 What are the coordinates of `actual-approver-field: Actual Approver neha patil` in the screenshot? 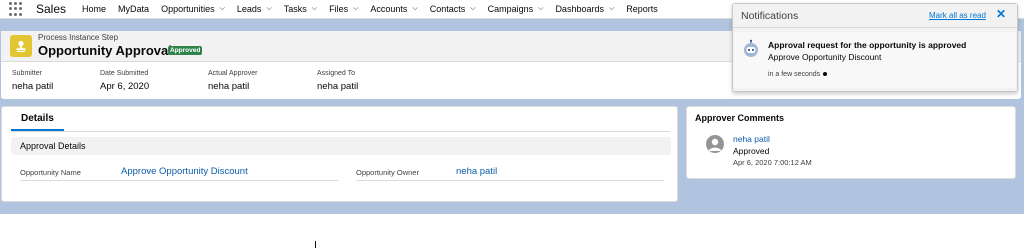 It's located at (232, 81).